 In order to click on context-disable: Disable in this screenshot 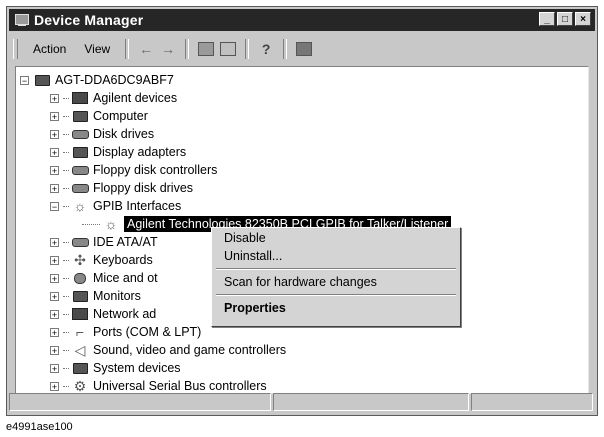, I will do `click(245, 238)`.